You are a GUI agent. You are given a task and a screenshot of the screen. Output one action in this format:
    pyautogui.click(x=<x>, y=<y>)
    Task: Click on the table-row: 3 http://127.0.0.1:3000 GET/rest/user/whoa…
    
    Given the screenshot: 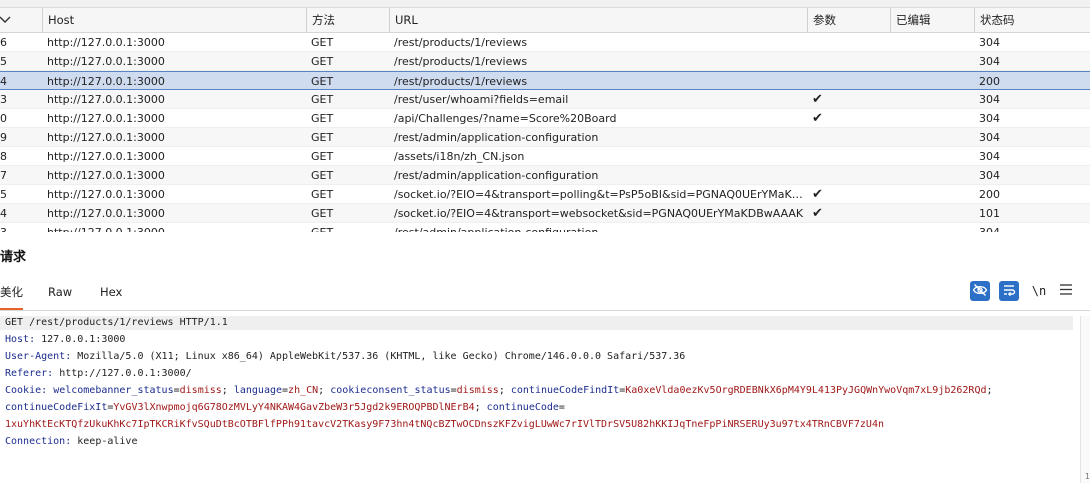 What is the action you would take?
    pyautogui.click(x=545, y=99)
    